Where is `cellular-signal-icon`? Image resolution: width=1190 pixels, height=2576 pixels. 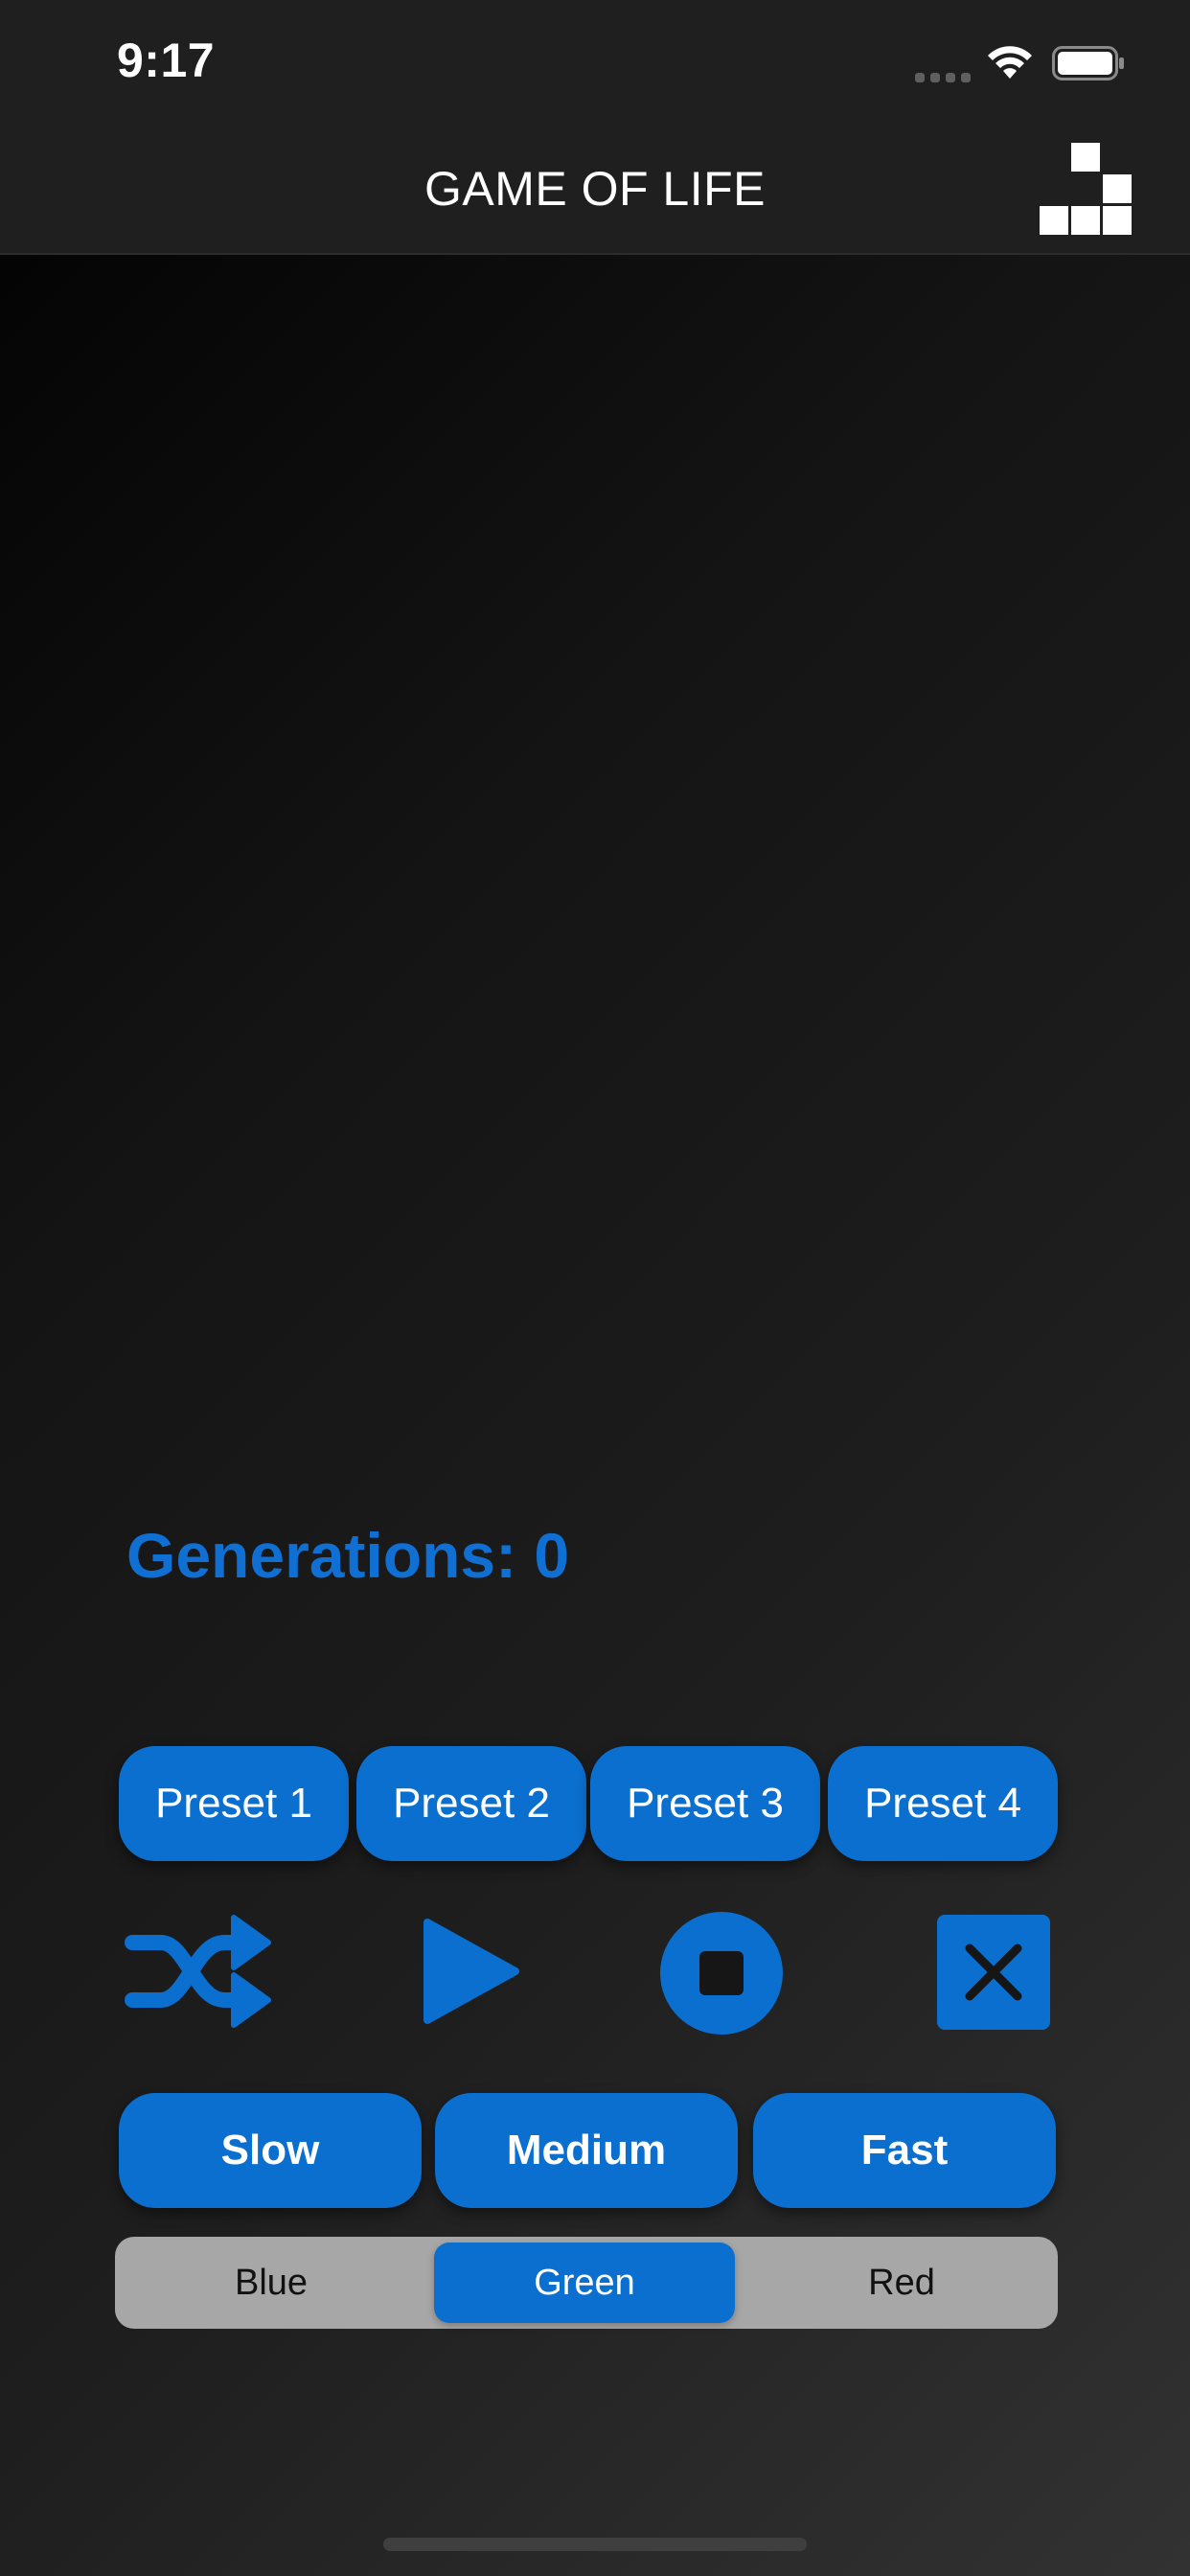 cellular-signal-icon is located at coordinates (943, 77).